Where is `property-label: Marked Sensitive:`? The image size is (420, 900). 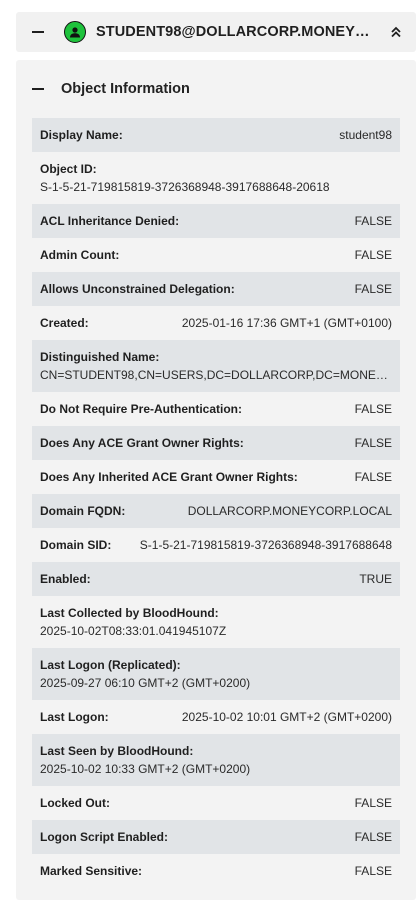 property-label: Marked Sensitive: is located at coordinates (91, 871).